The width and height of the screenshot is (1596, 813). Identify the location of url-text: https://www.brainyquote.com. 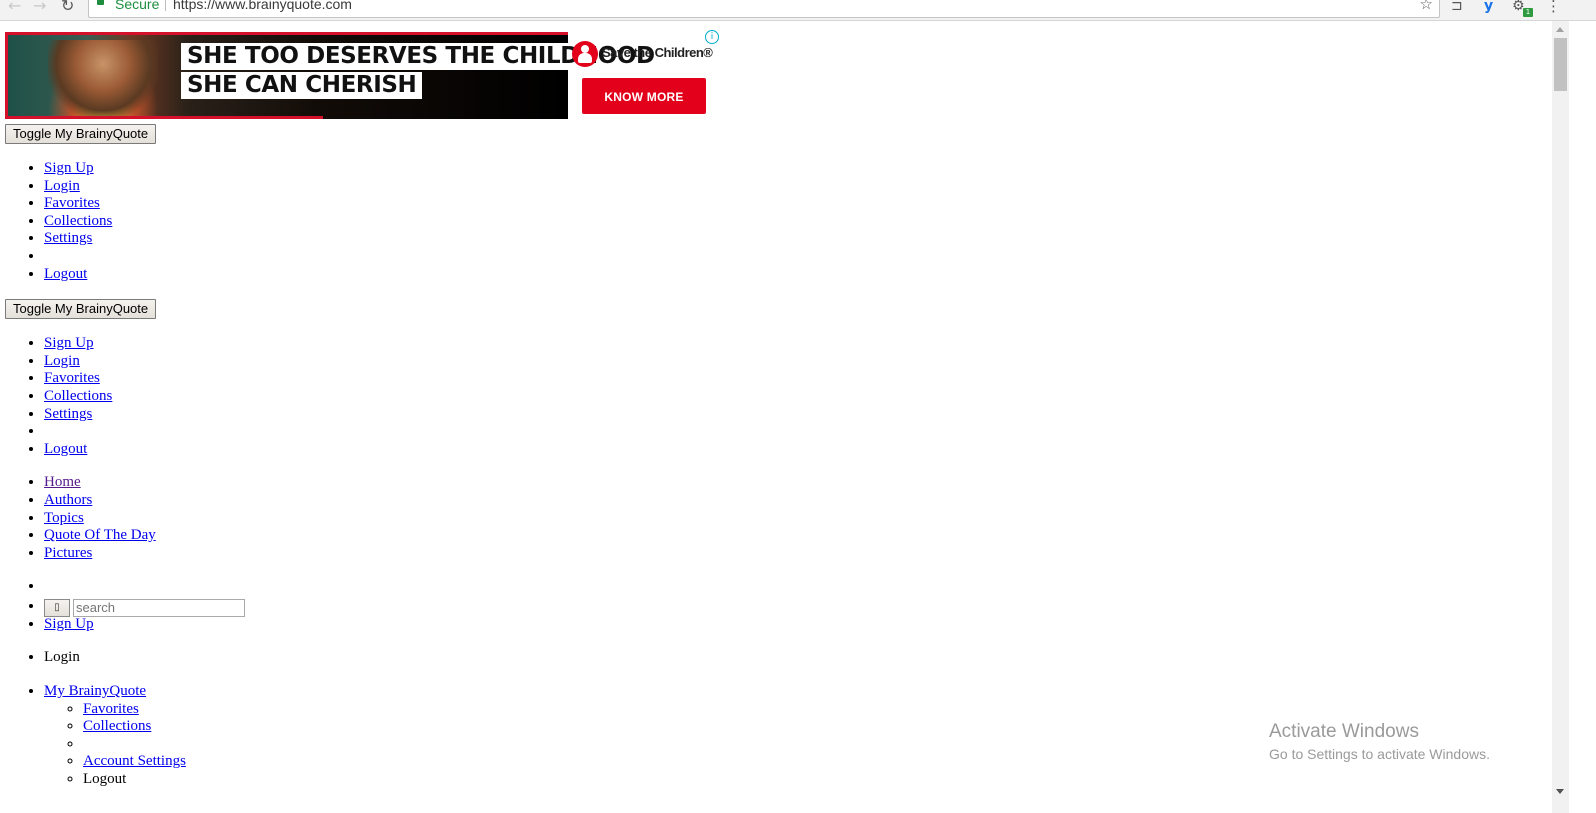
(262, 6).